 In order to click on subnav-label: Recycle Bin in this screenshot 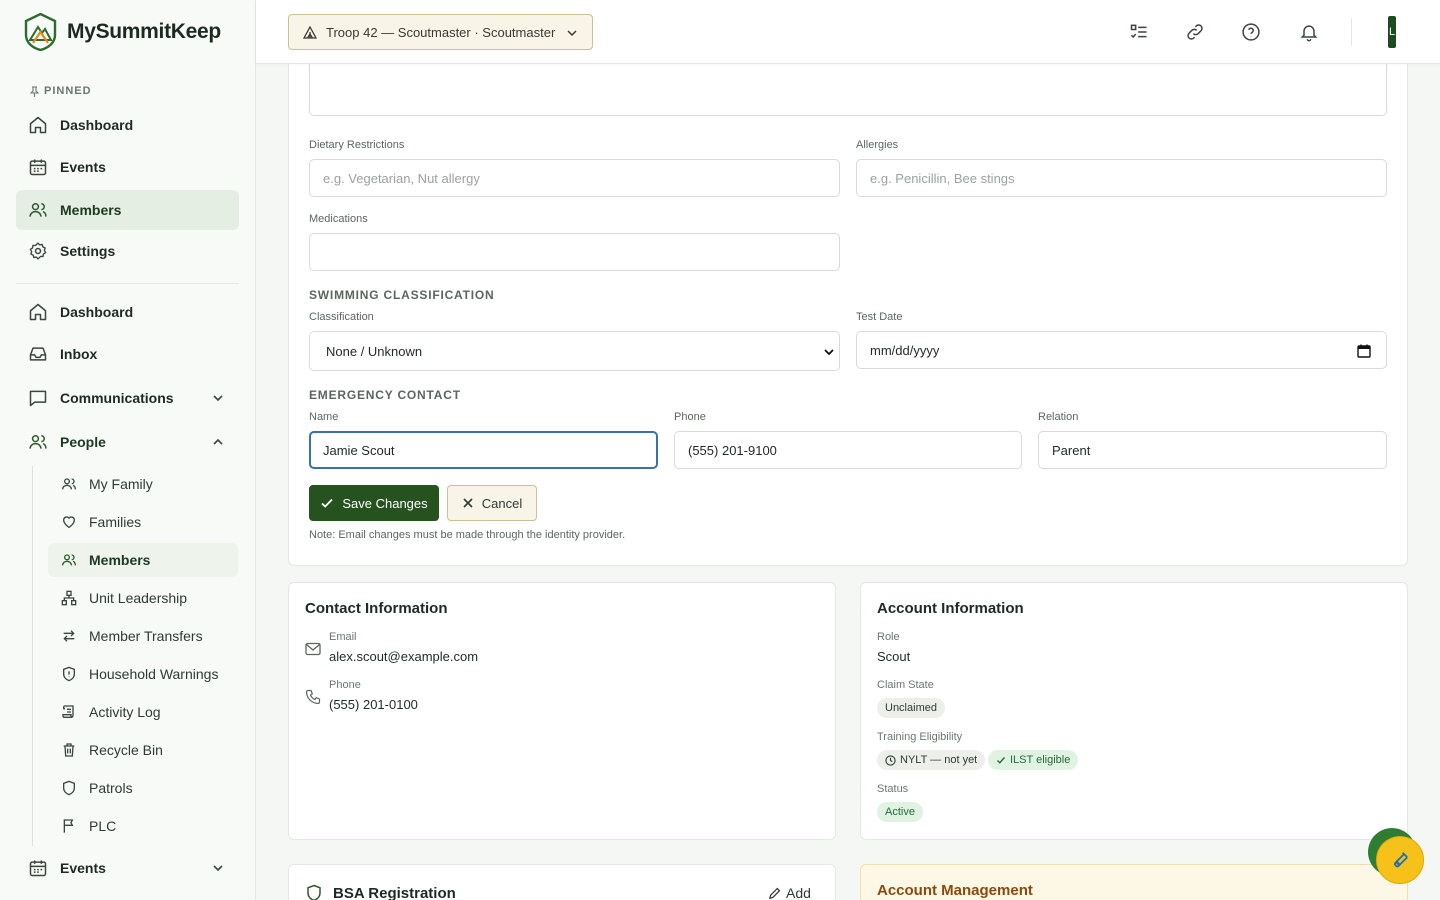, I will do `click(126, 750)`.